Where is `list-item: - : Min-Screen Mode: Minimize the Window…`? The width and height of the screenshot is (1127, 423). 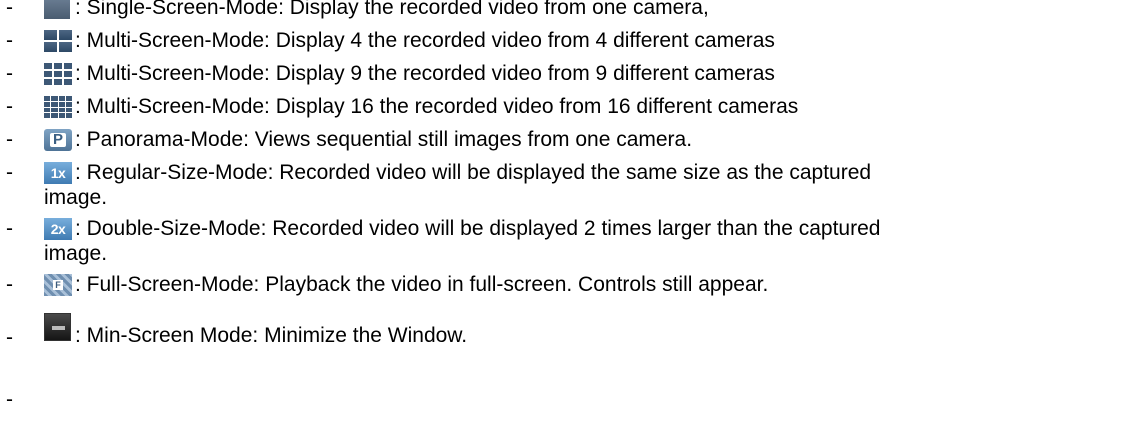 list-item: - : Min-Screen Mode: Minimize the Window… is located at coordinates (563, 331).